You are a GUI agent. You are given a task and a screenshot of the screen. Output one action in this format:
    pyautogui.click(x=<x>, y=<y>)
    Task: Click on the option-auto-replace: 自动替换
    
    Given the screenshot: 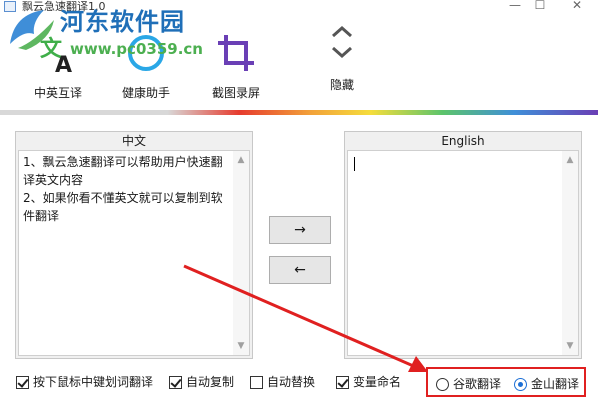 What is the action you would take?
    pyautogui.click(x=282, y=382)
    